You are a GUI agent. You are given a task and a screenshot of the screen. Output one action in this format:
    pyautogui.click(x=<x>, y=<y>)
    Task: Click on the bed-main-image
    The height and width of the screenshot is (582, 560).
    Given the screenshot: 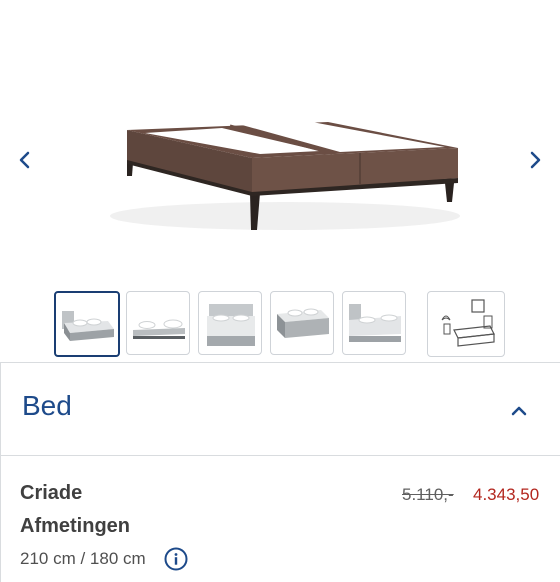 What is the action you would take?
    pyautogui.click(x=285, y=176)
    